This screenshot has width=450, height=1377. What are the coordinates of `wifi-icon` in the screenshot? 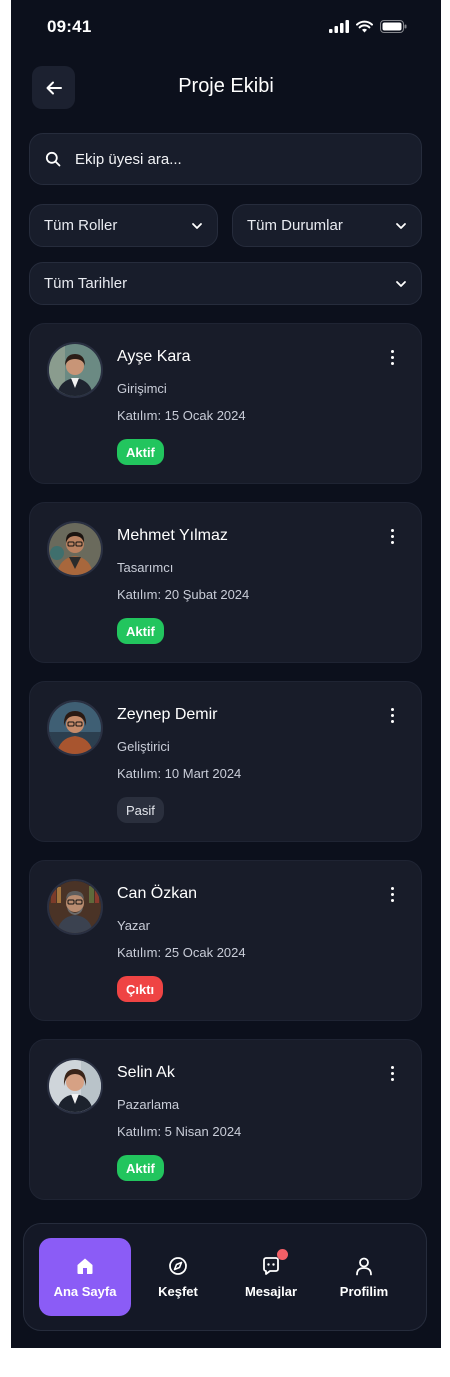 It's located at (364, 26).